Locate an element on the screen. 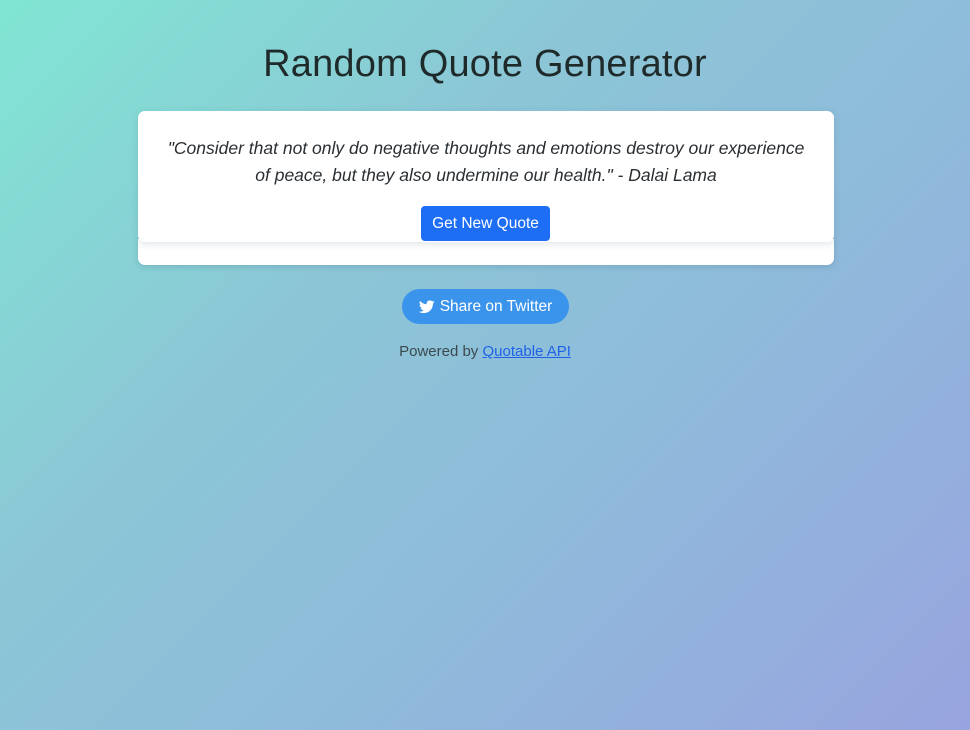  share-on-twitter-label: Share on Twitter is located at coordinates (496, 306).